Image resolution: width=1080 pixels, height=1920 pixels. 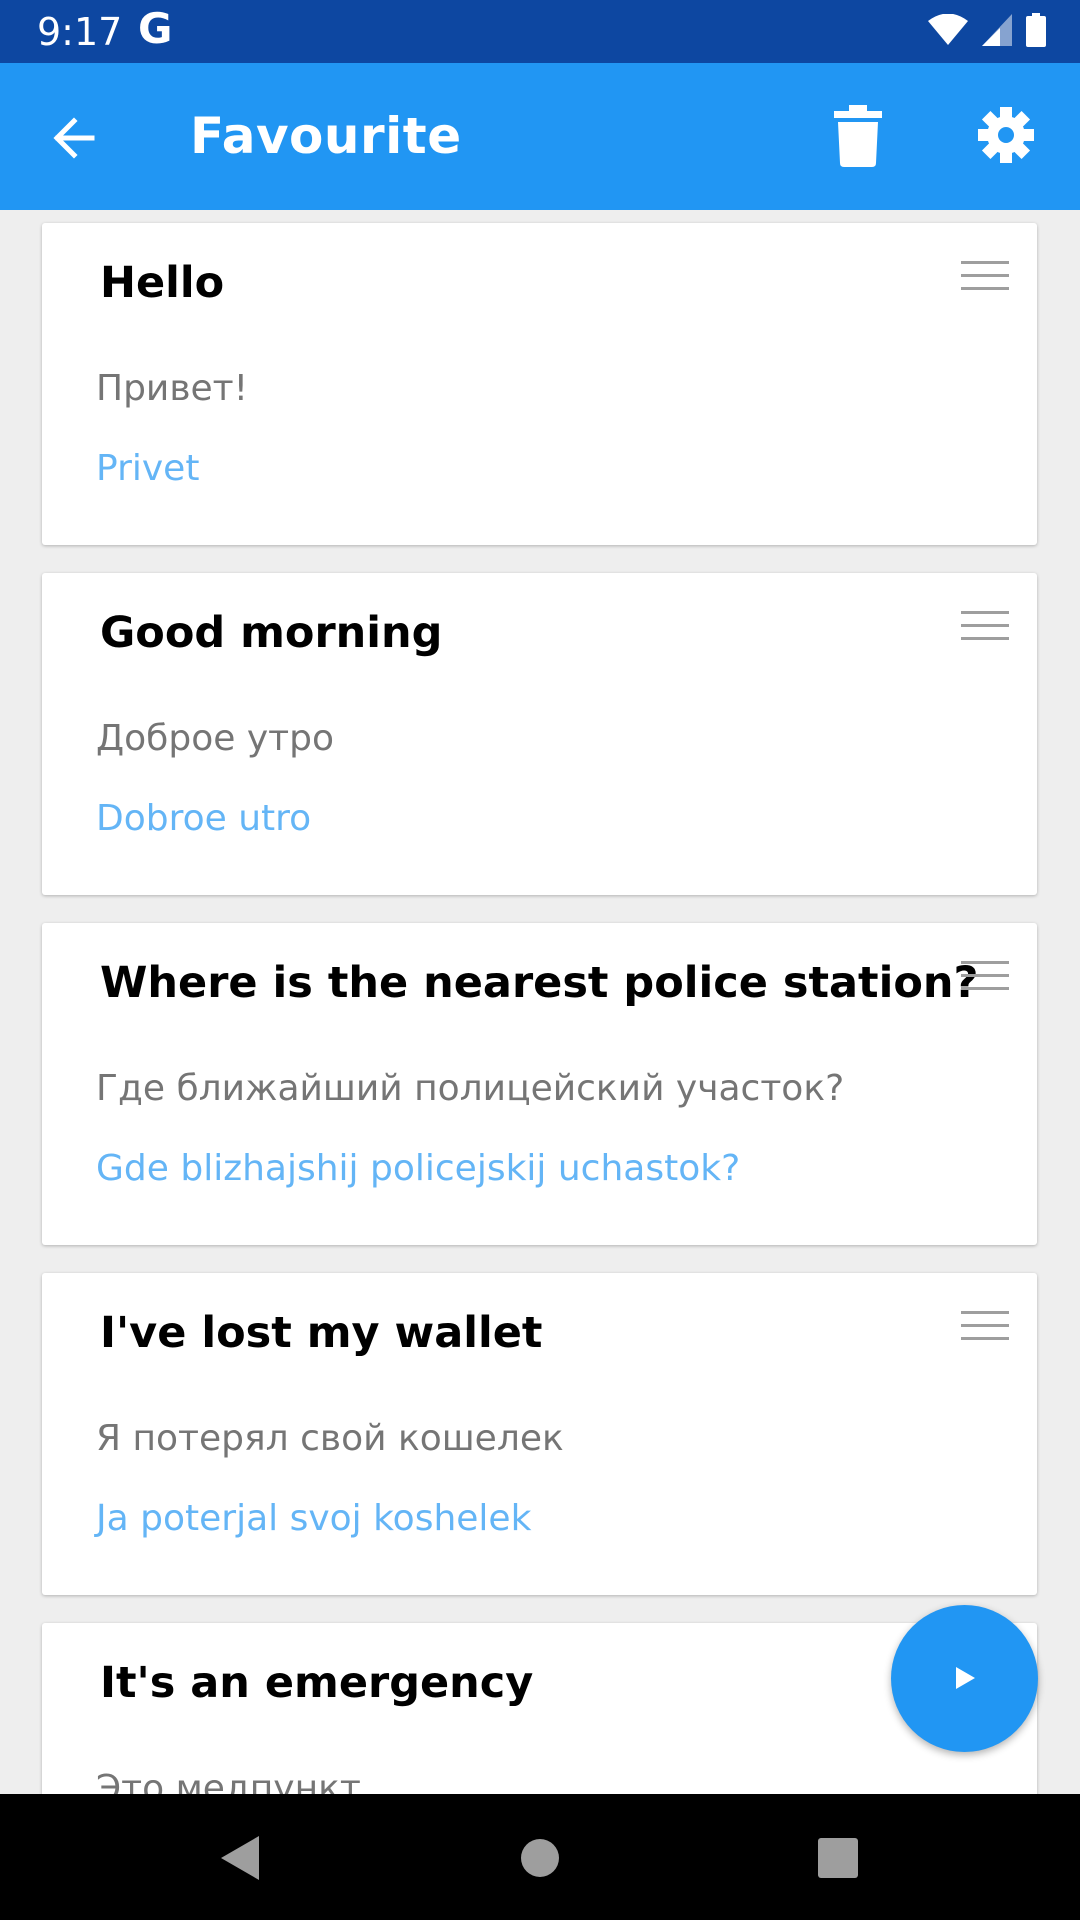 What do you see at coordinates (838, 1858) in the screenshot?
I see `recents-square-icon` at bounding box center [838, 1858].